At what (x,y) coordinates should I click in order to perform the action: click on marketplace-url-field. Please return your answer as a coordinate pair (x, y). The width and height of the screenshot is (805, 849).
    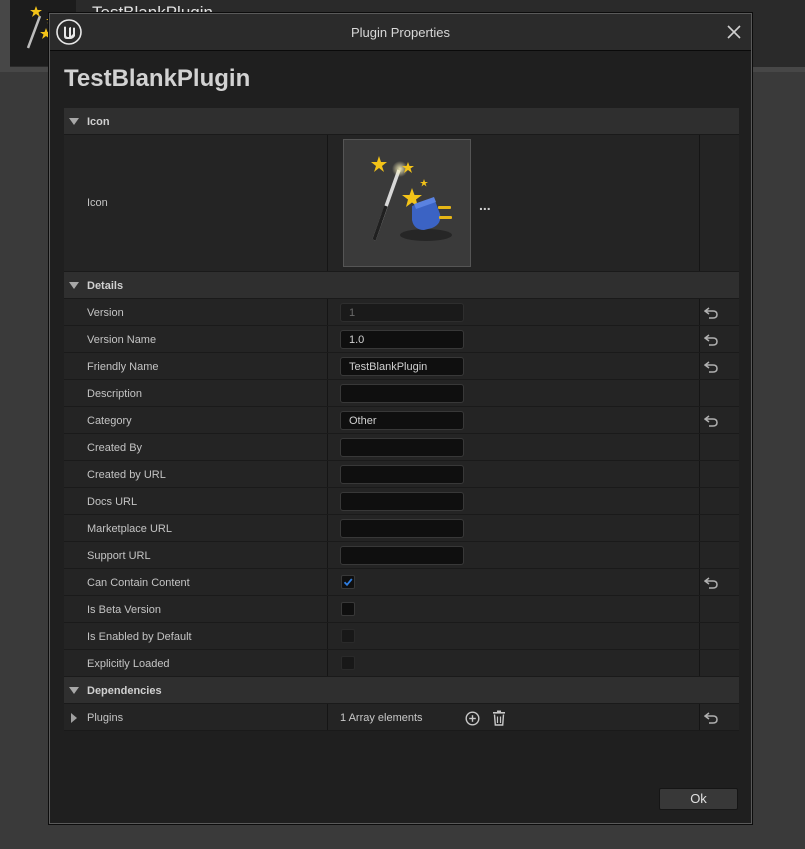
    Looking at the image, I should click on (402, 528).